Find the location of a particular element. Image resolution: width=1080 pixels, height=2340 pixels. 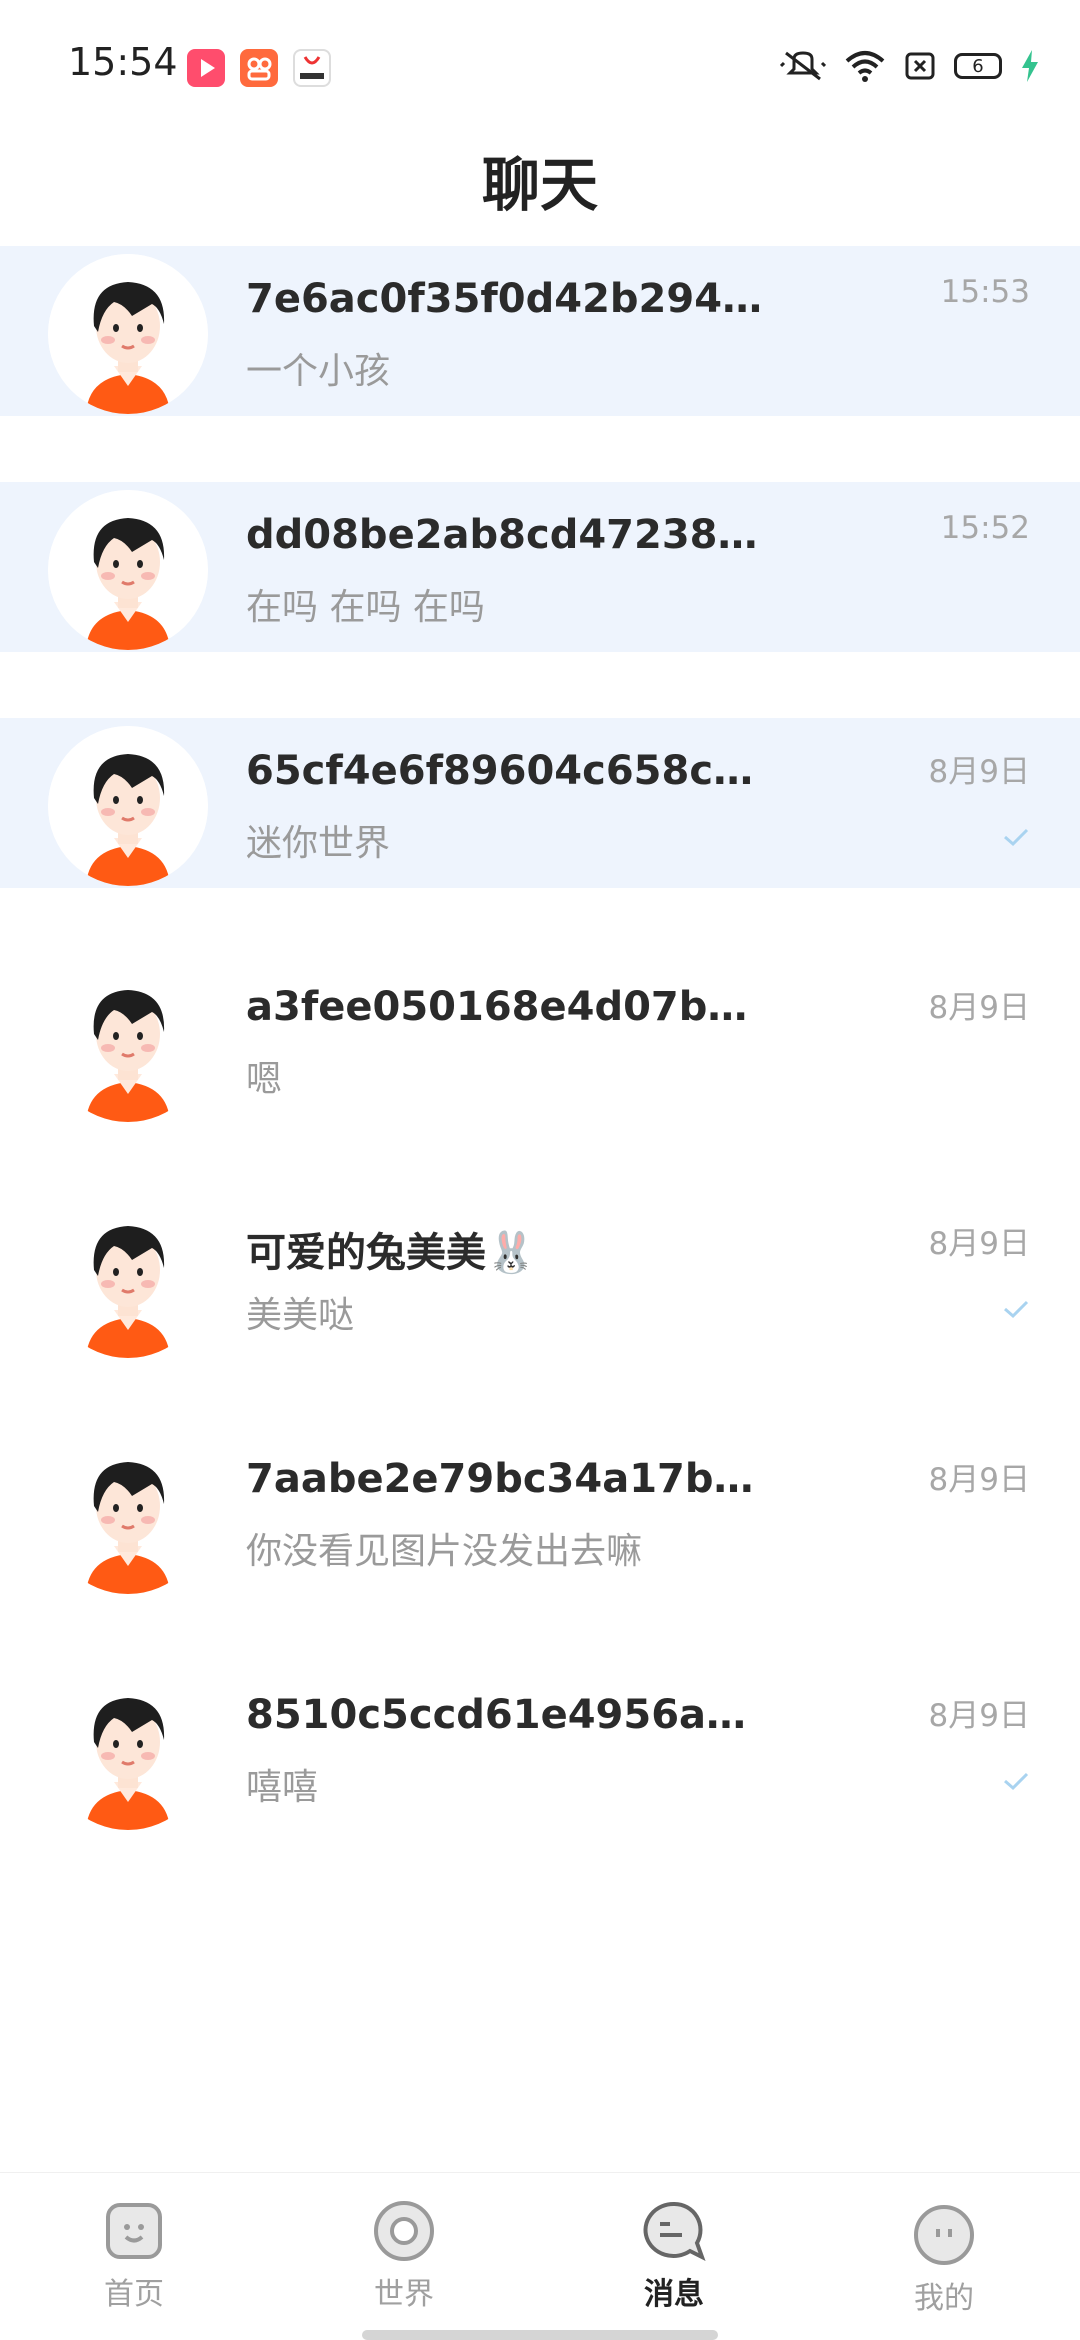

charging-icon is located at coordinates (1030, 66).